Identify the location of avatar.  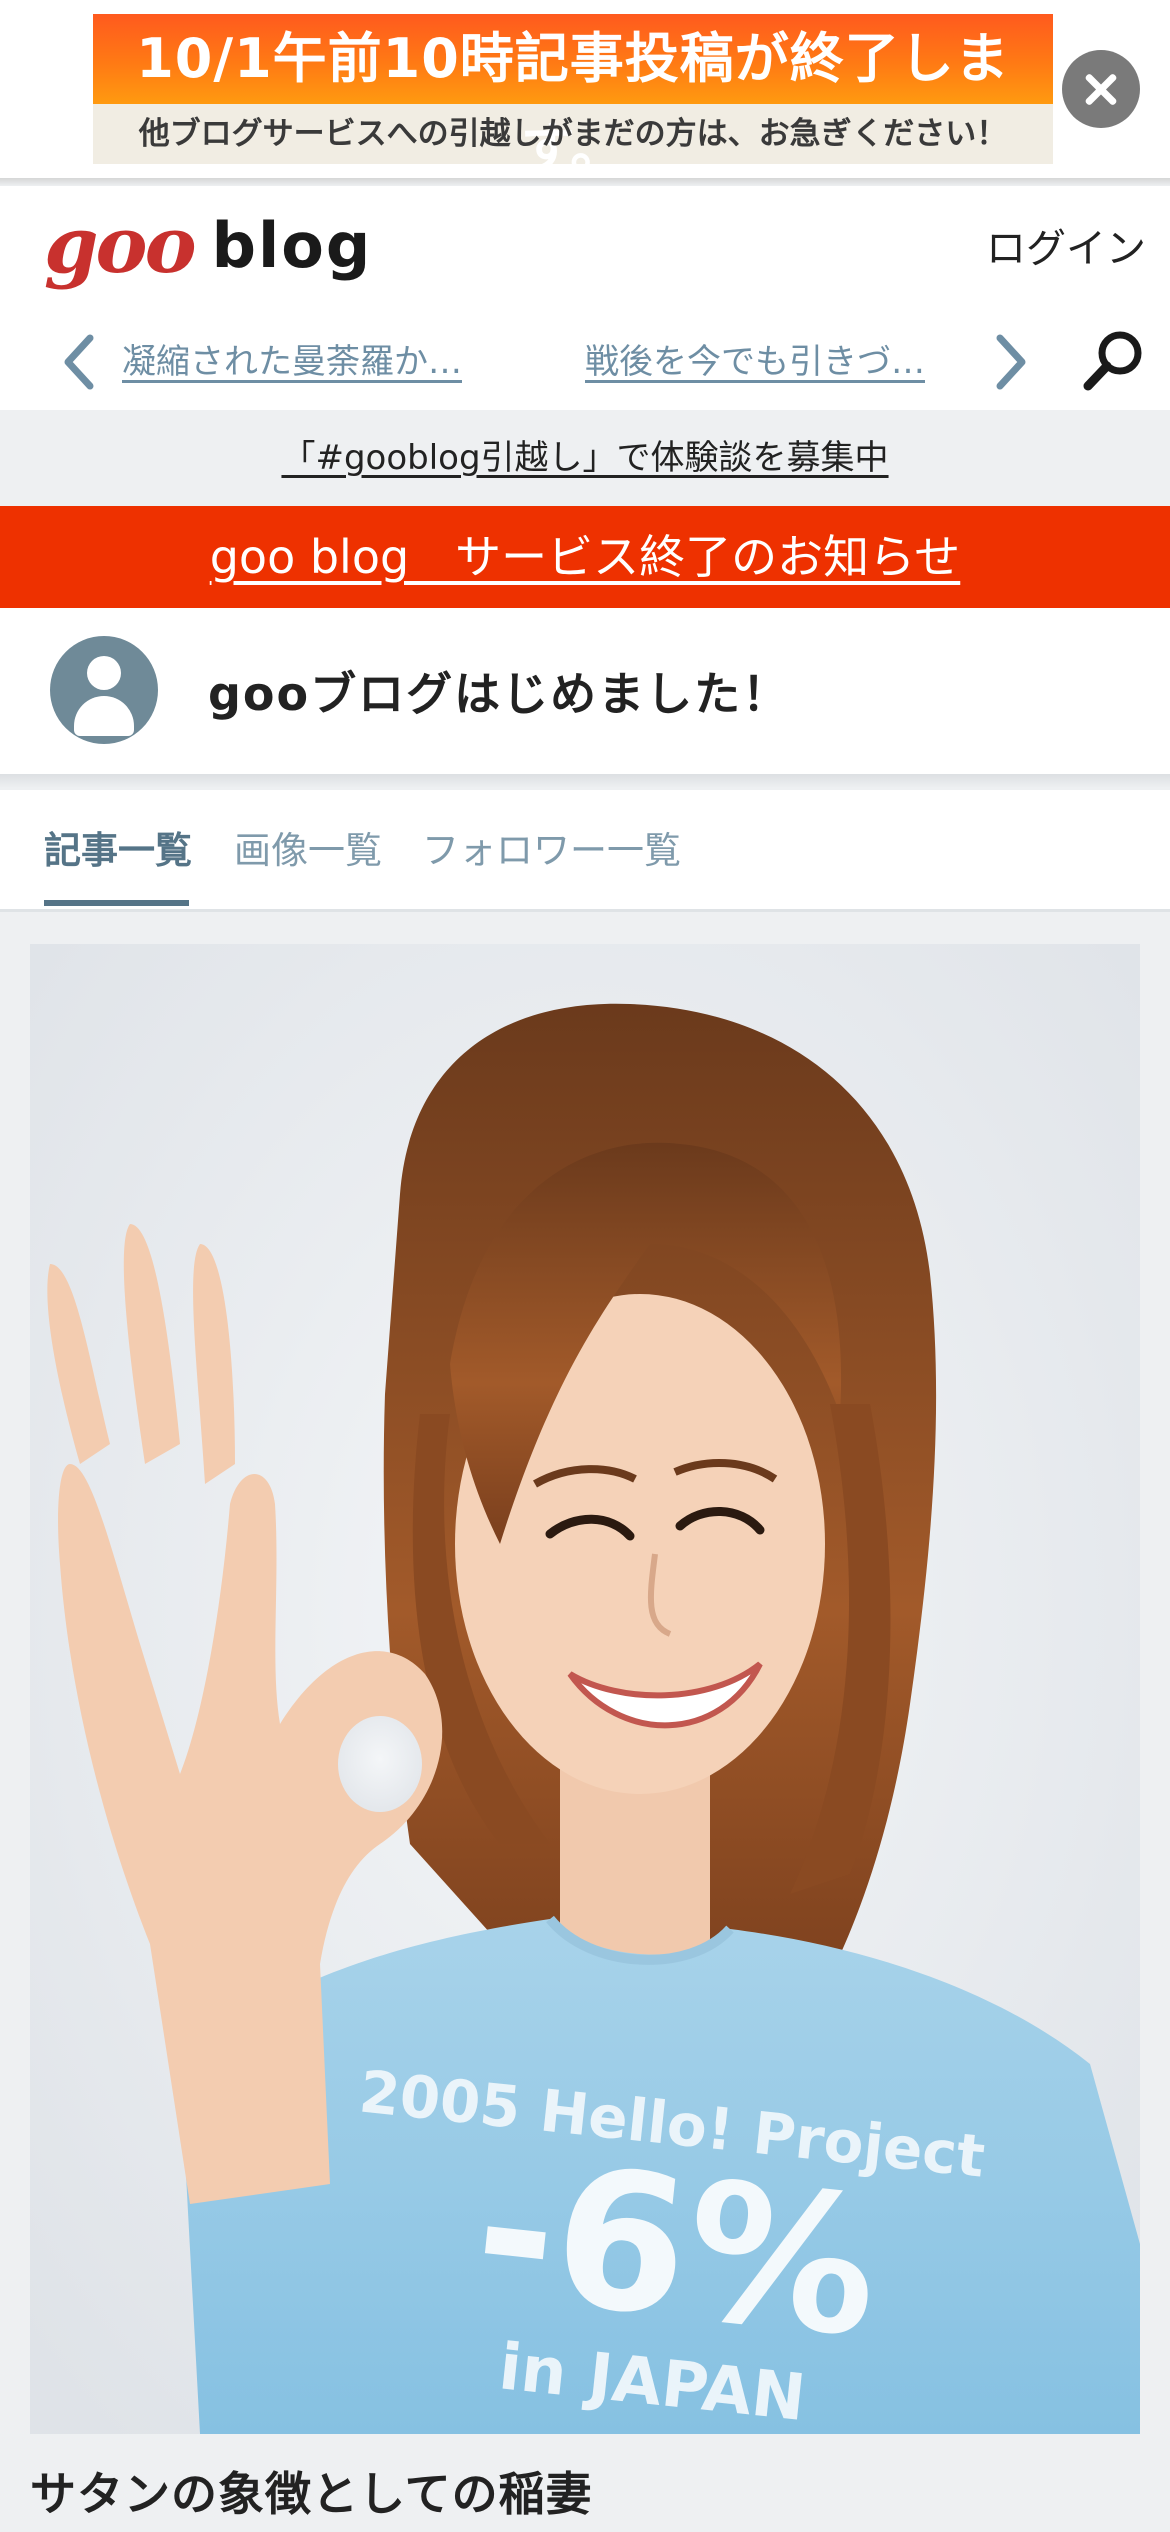
(104, 690).